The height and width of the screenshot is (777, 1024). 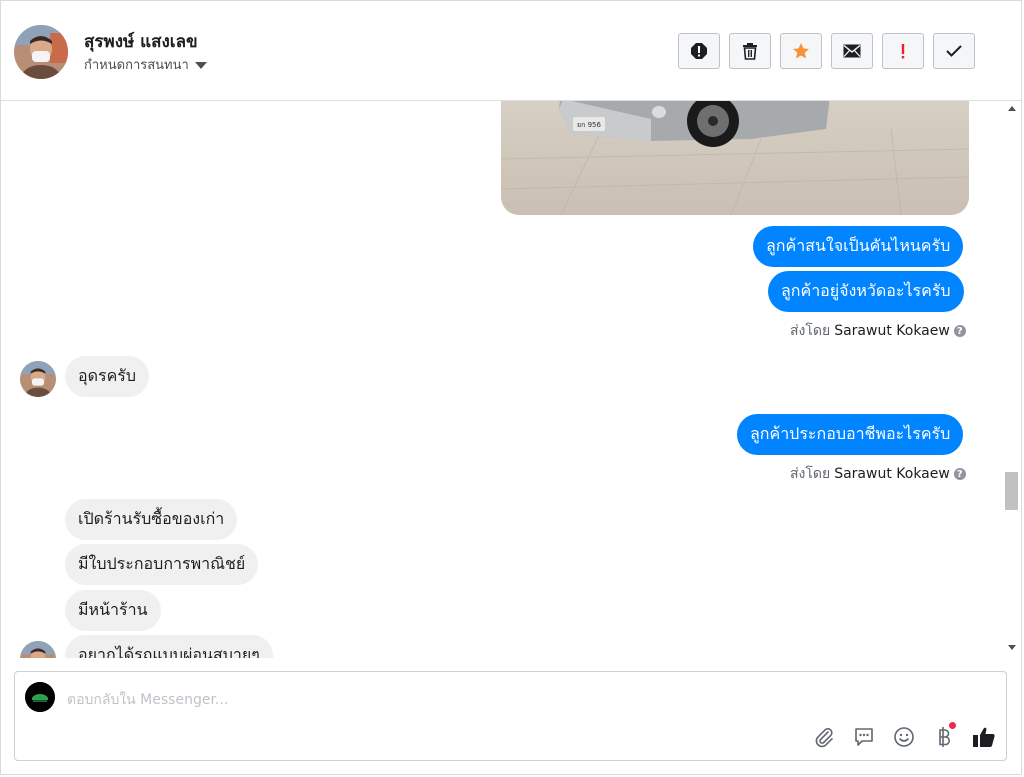 I want to click on incoming-message: อุดรครับ, so click(x=107, y=376).